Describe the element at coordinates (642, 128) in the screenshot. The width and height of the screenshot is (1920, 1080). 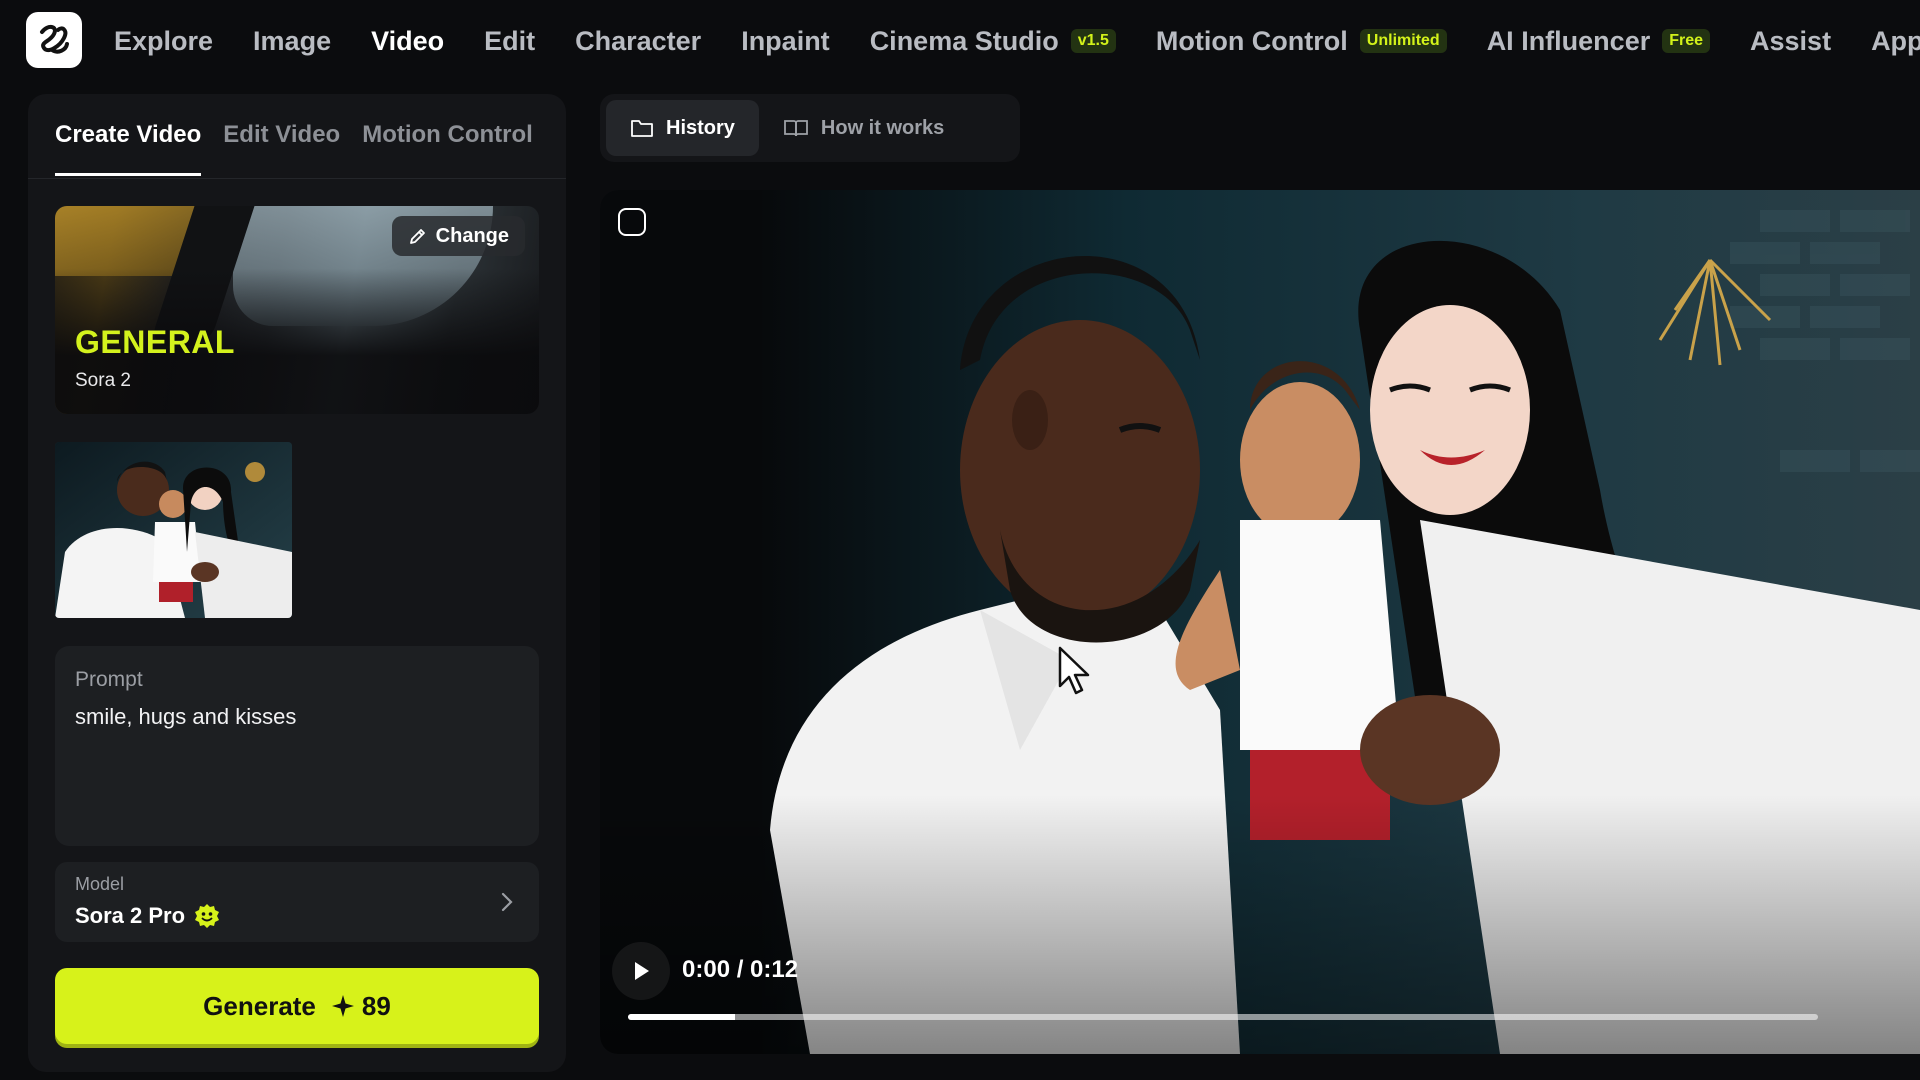
I see `folder-icon` at that location.